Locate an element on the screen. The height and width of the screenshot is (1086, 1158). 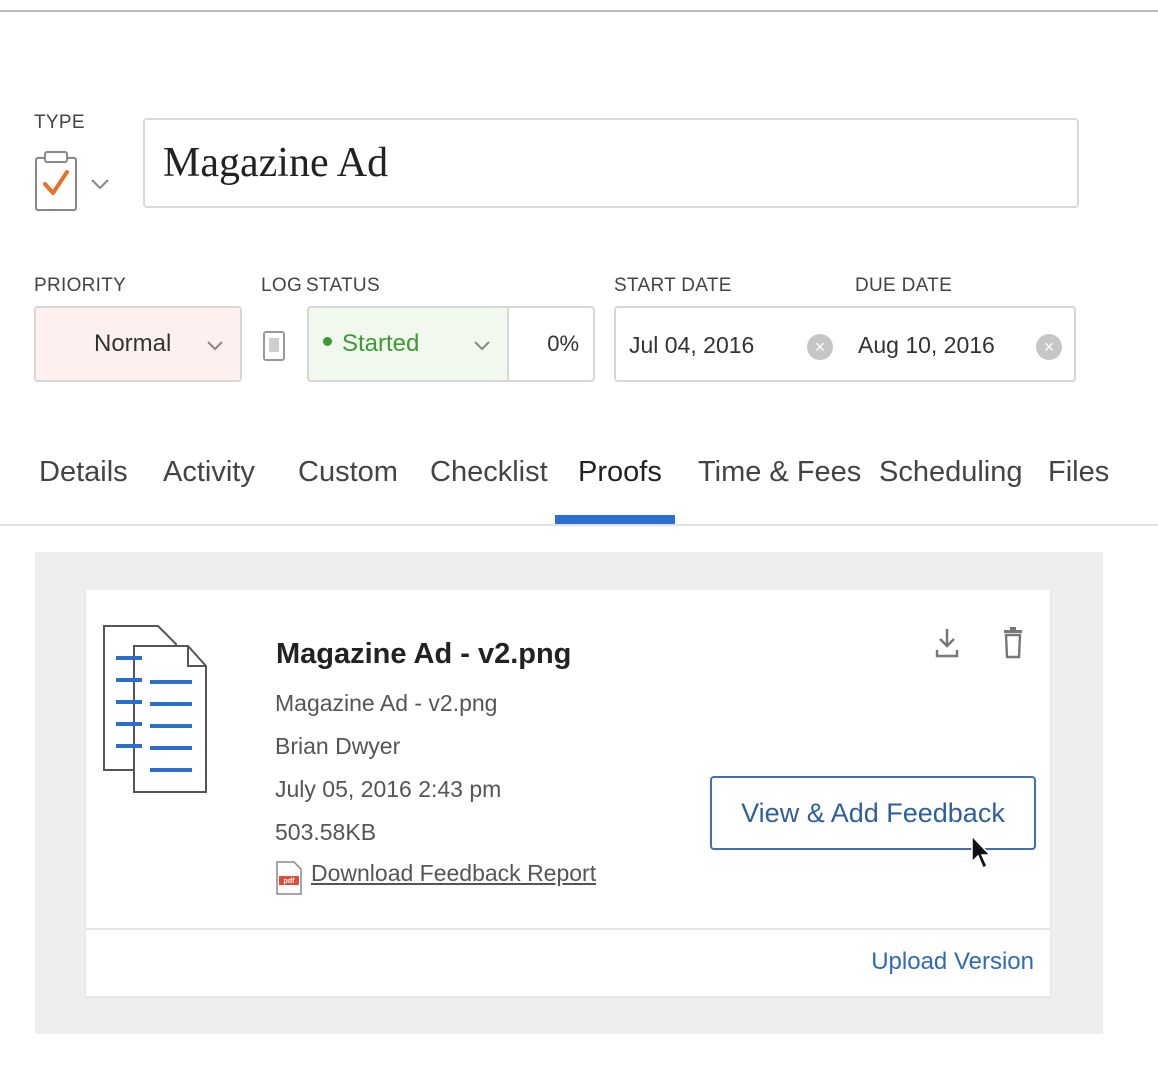
status-value-wrap: Started is located at coordinates (371, 344).